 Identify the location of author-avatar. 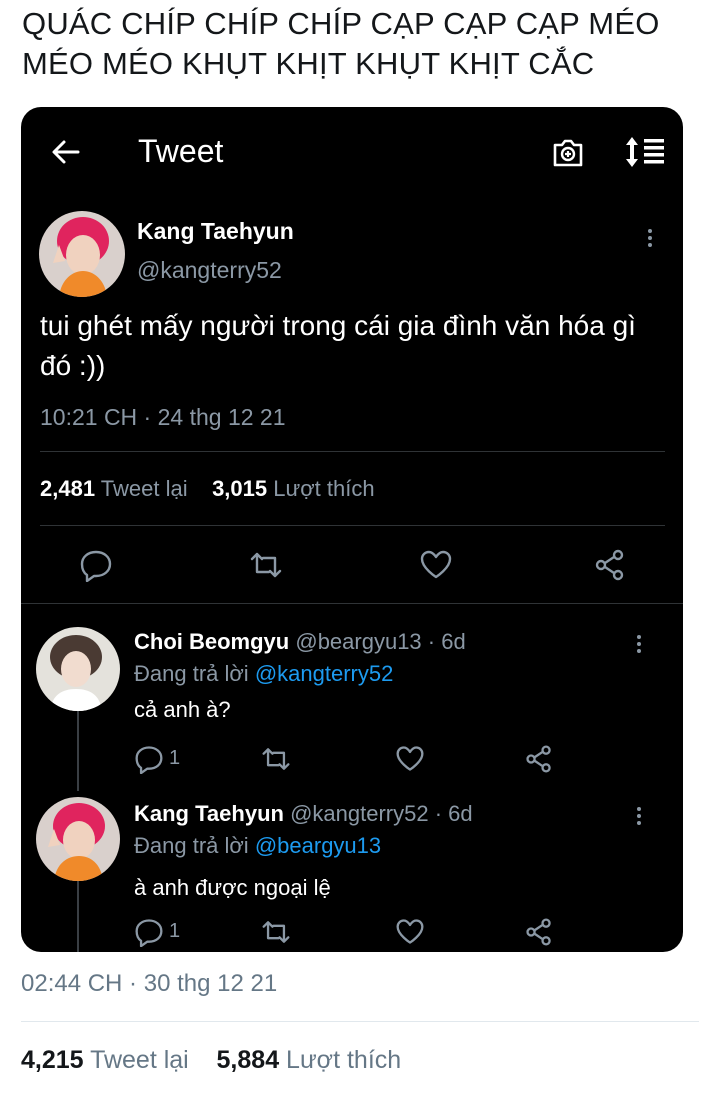
(82, 254).